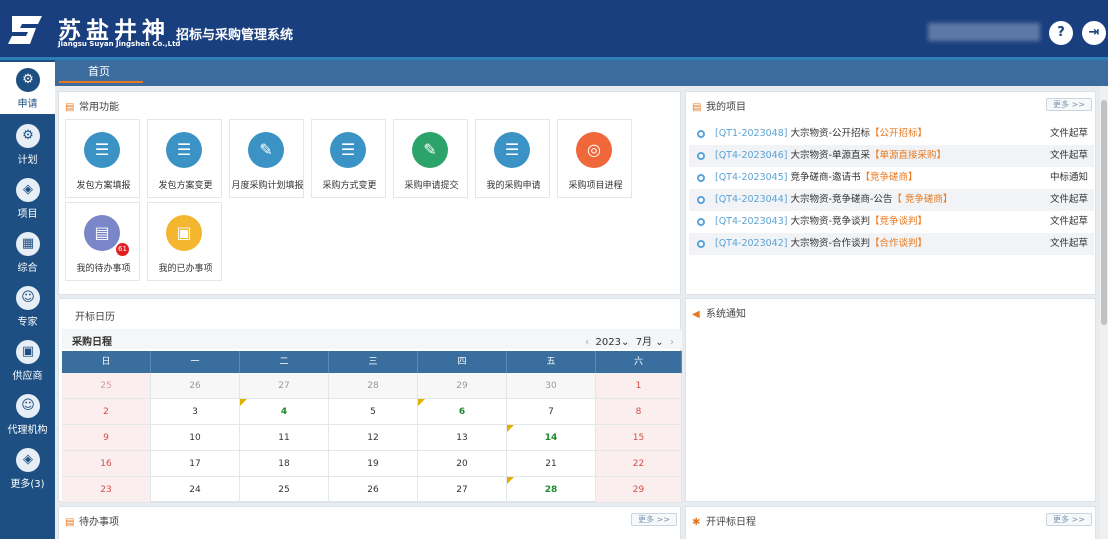  What do you see at coordinates (462, 412) in the screenshot?
I see `calendar-day: 6` at bounding box center [462, 412].